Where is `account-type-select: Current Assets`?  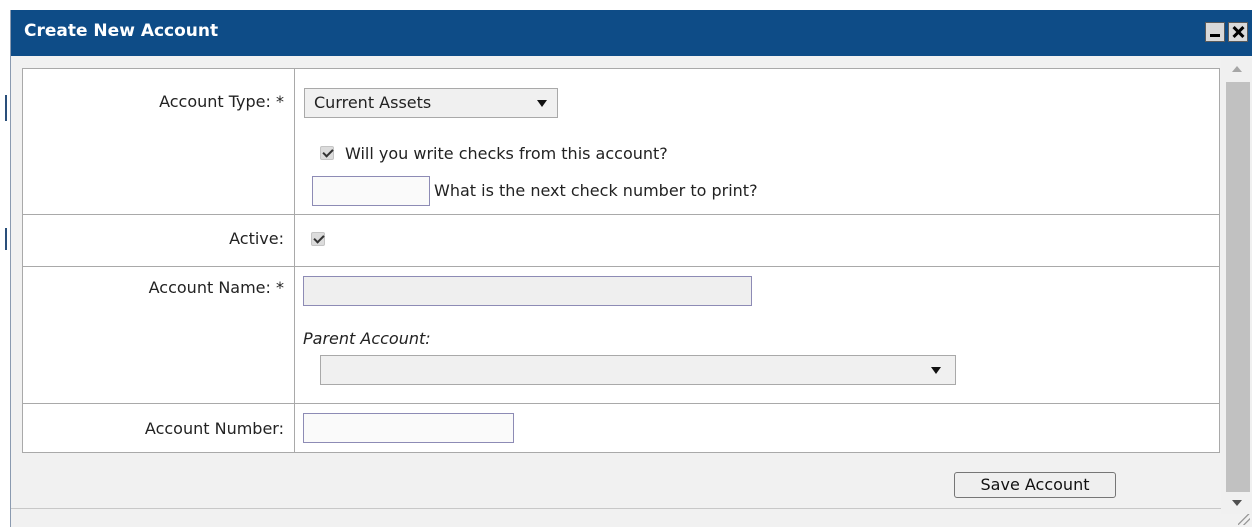 account-type-select: Current Assets is located at coordinates (431, 103).